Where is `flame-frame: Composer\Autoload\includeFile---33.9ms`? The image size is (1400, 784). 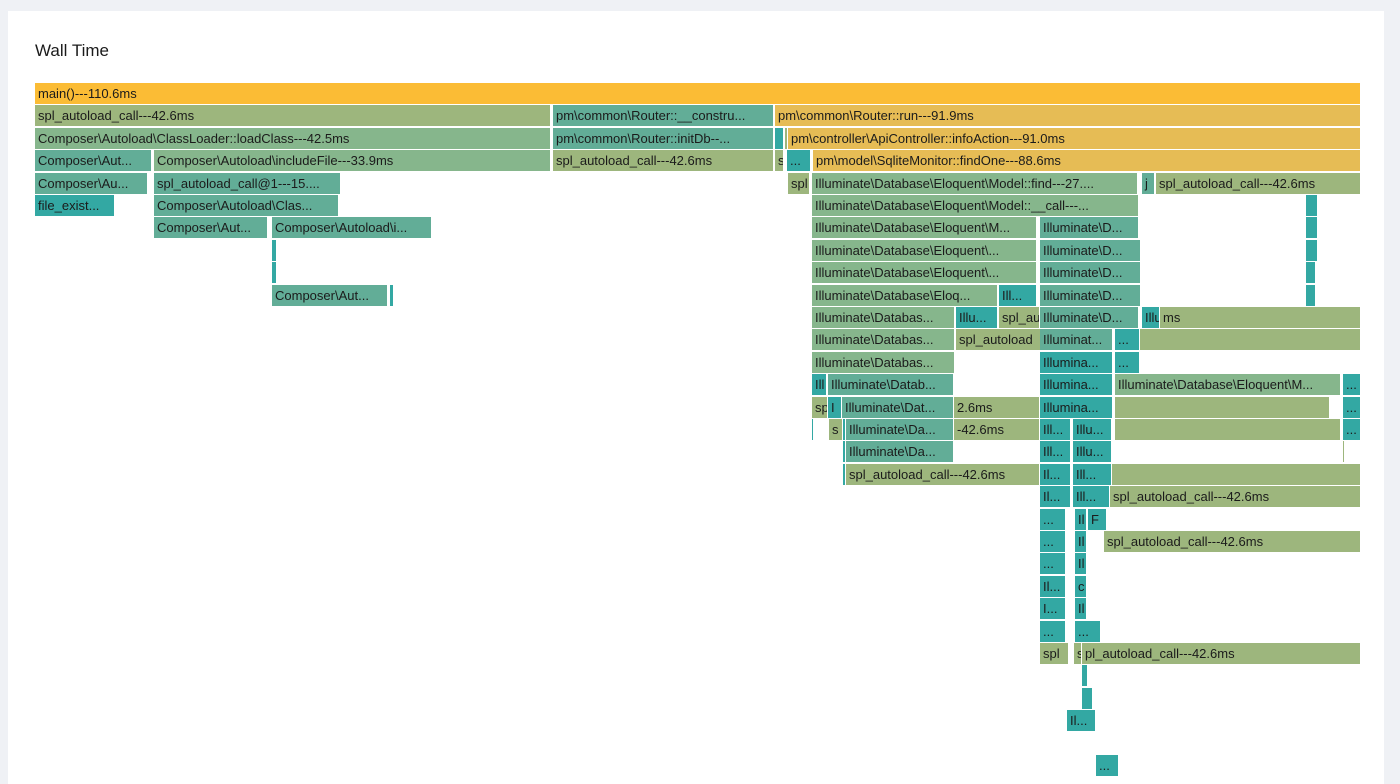 flame-frame: Composer\Autoload\includeFile---33.9ms is located at coordinates (352, 161).